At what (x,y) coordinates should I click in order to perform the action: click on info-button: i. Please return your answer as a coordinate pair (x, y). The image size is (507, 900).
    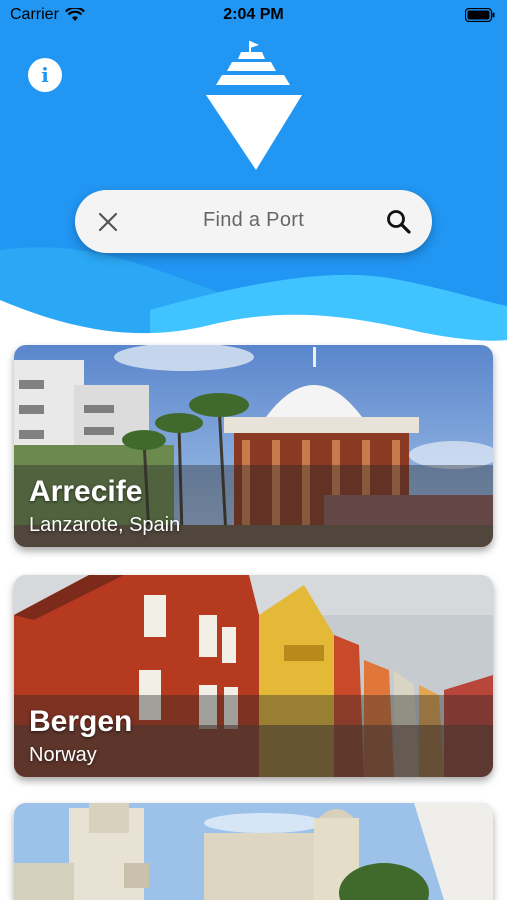
    Looking at the image, I should click on (45, 75).